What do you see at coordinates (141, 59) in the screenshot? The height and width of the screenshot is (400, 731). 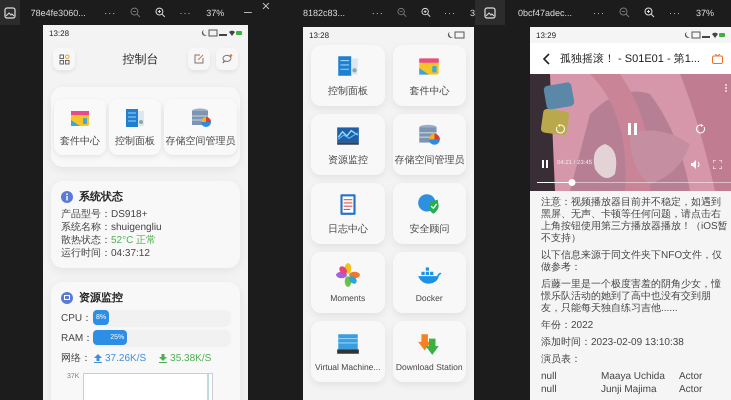 I see `page-title: 控制台` at bounding box center [141, 59].